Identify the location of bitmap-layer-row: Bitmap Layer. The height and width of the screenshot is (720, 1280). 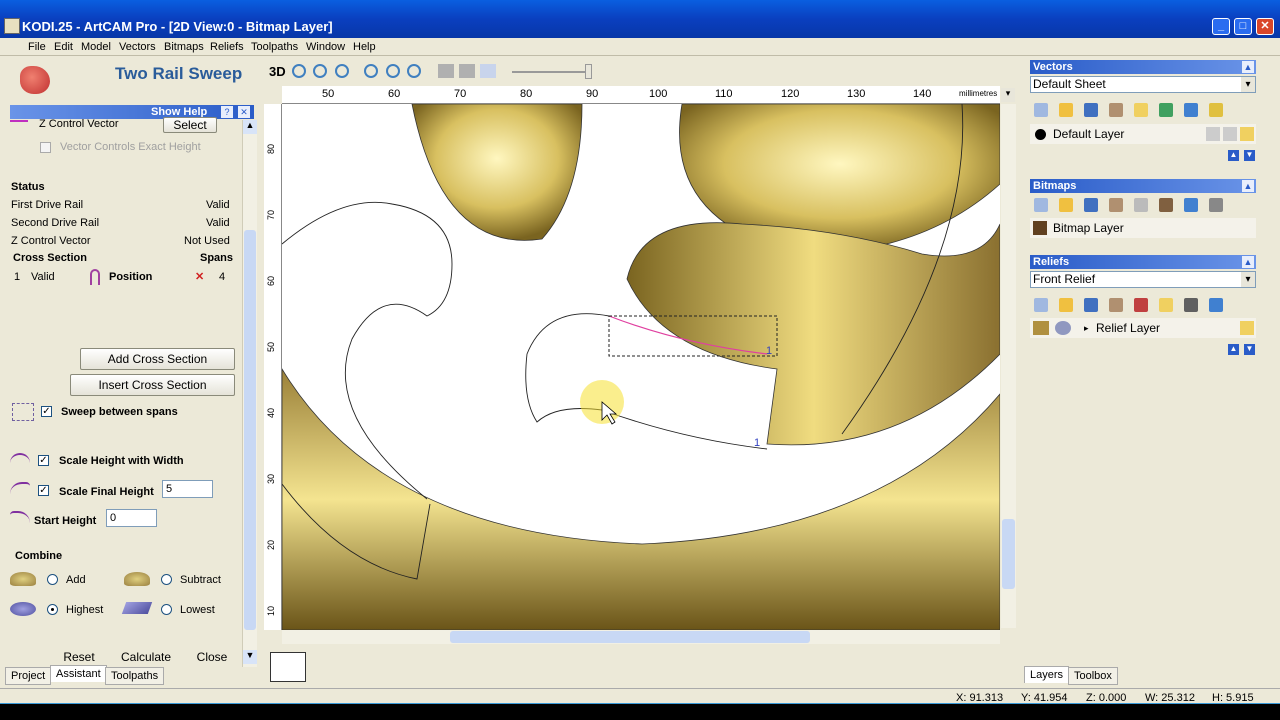
(1143, 228).